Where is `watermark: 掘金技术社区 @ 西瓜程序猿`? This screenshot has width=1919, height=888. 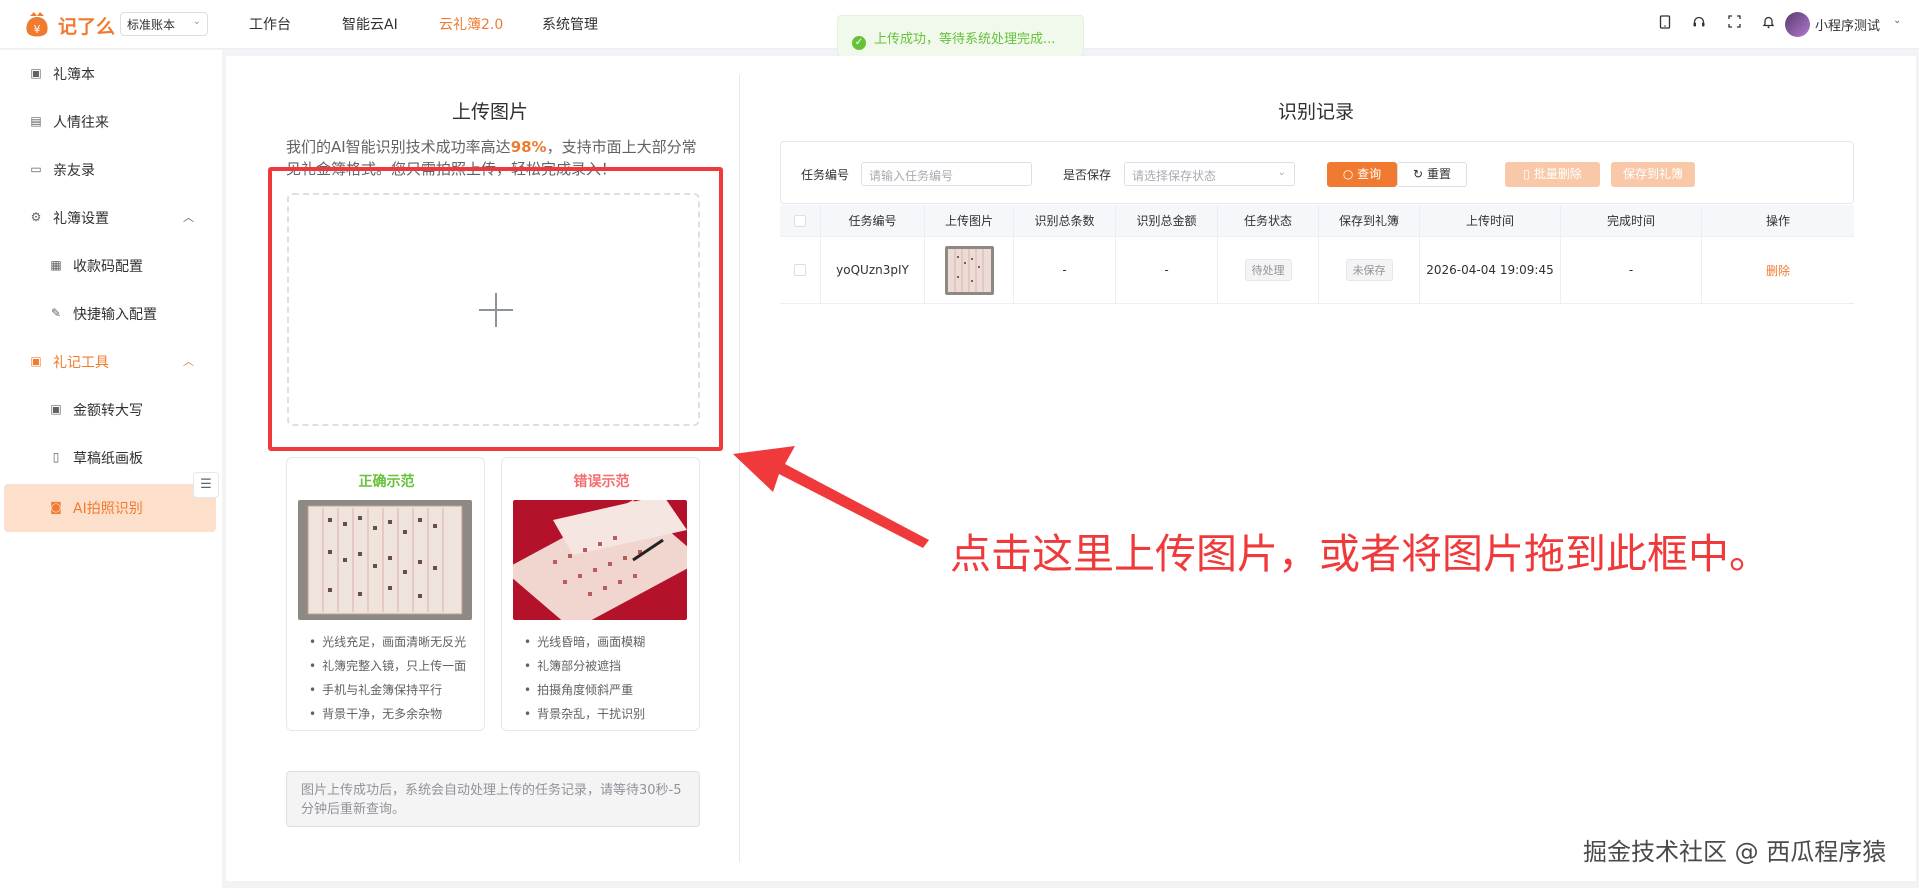 watermark: 掘金技术社区 @ 西瓜程序猿 is located at coordinates (1735, 852).